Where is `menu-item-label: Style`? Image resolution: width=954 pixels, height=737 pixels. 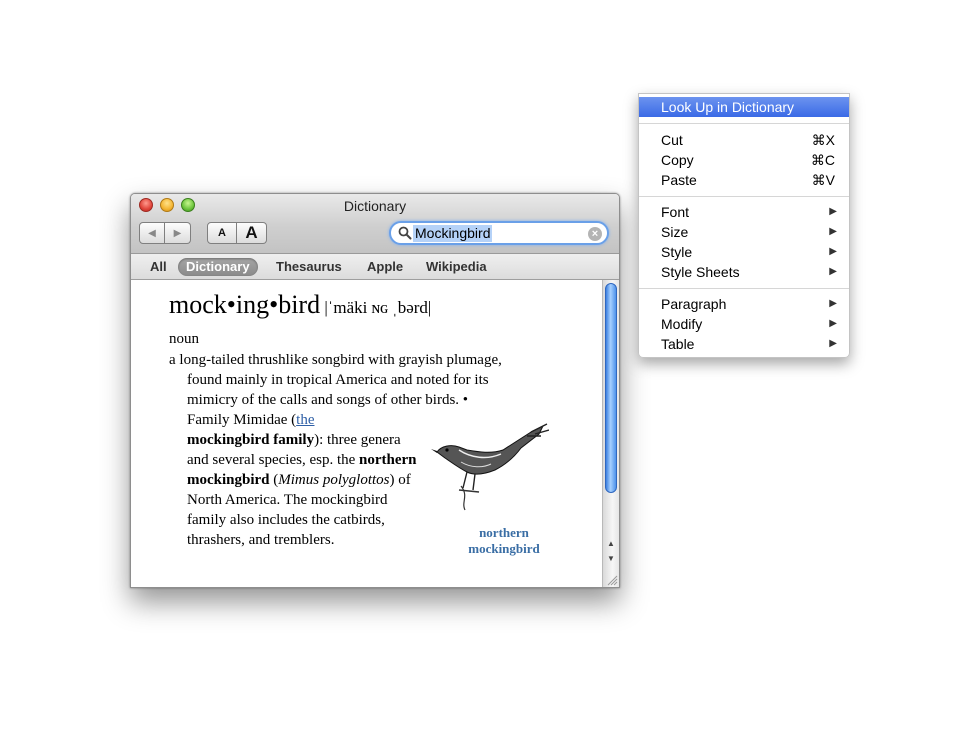 menu-item-label: Style is located at coordinates (677, 252).